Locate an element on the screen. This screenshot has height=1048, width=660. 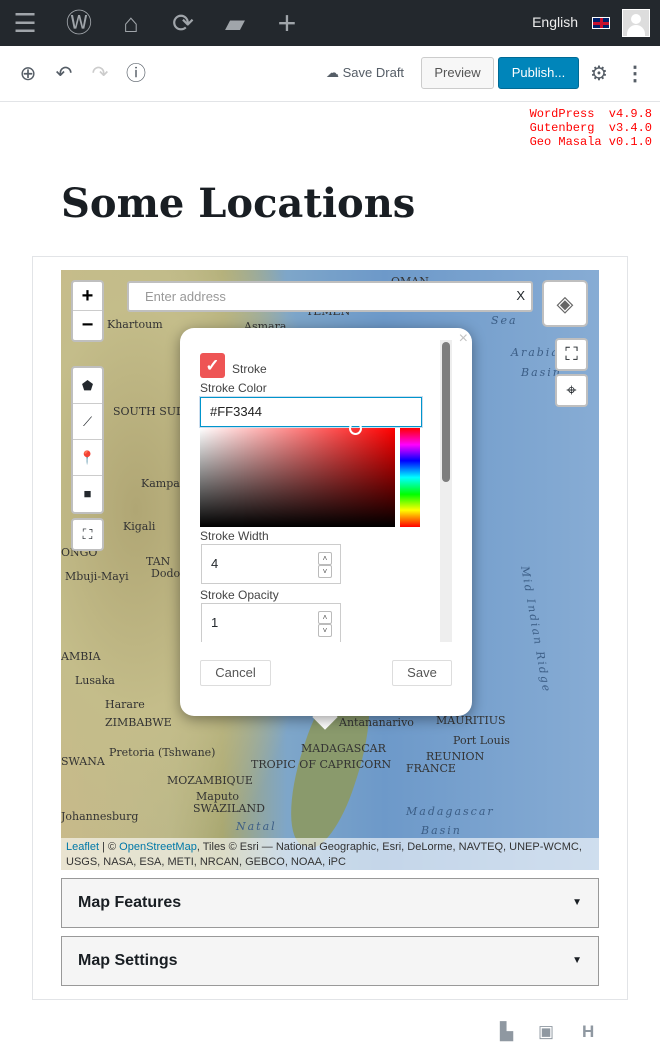
map-place-label: Khartoum is located at coordinates (135, 324).